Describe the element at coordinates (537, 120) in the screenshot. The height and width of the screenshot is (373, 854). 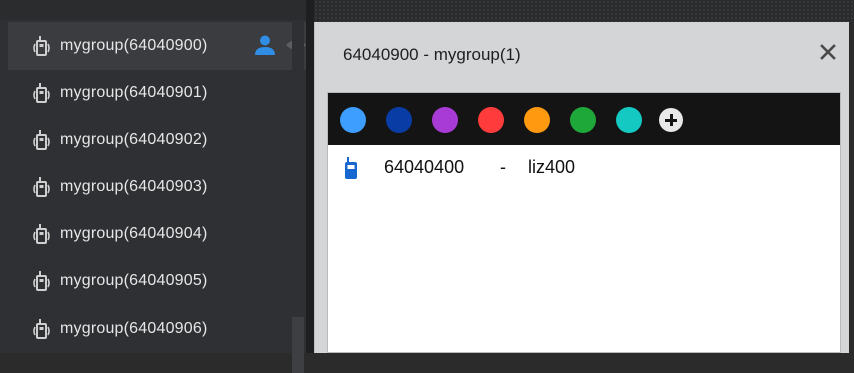
I see `color-swatch-orange` at that location.